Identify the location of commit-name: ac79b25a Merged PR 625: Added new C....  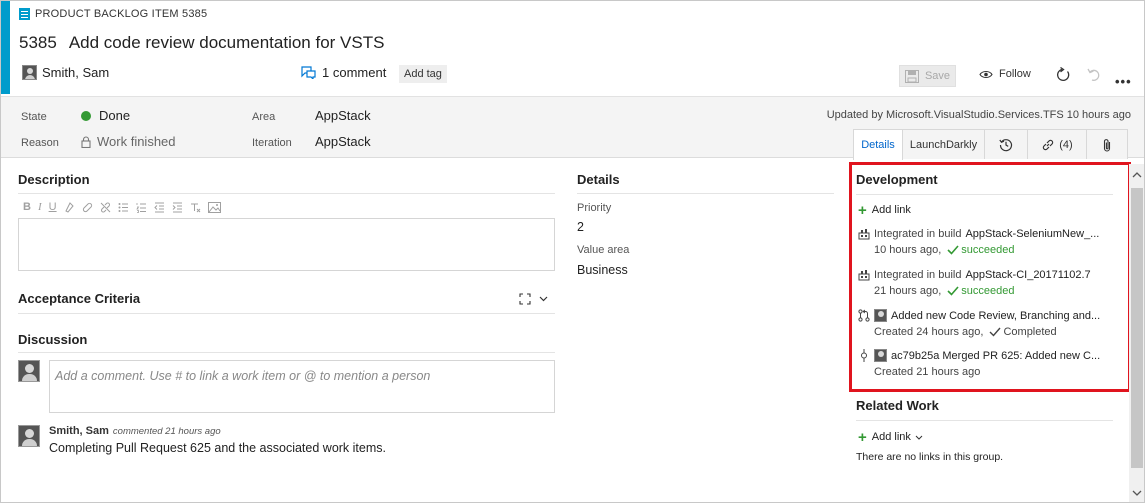
(995, 356).